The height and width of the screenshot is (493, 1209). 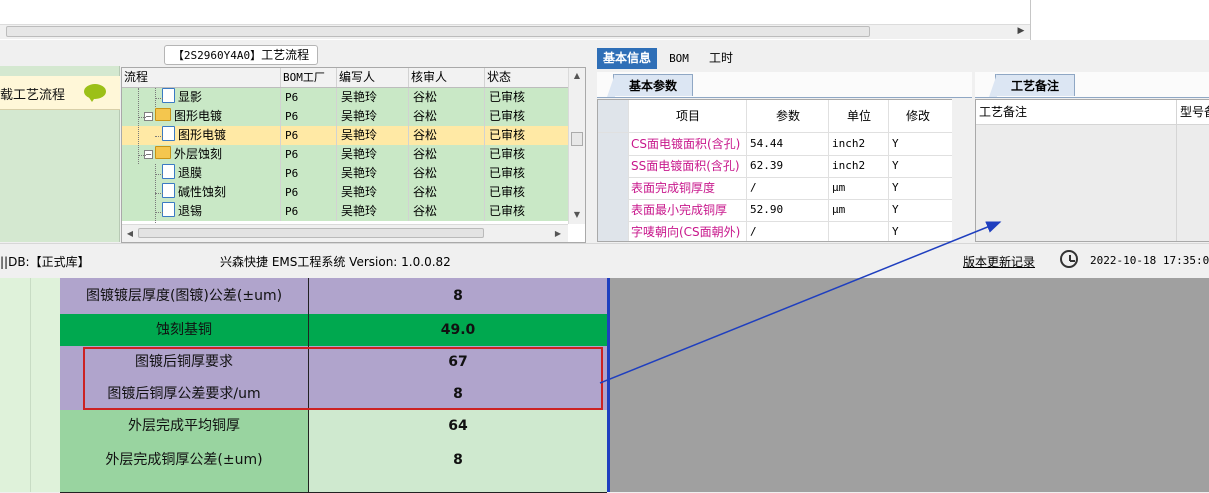 I want to click on annotation-arrow-overlay, so click(x=800, y=302).